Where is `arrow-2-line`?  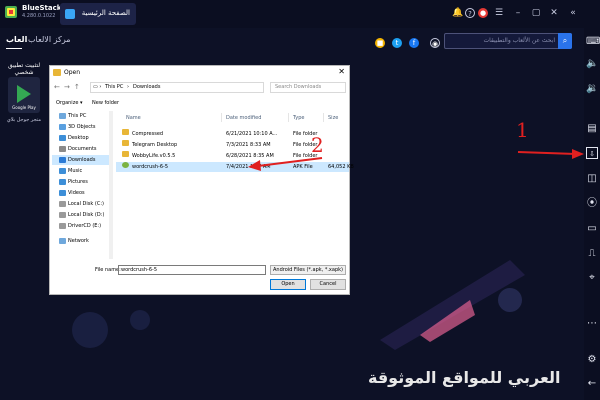 arrow-2-line is located at coordinates (290, 162).